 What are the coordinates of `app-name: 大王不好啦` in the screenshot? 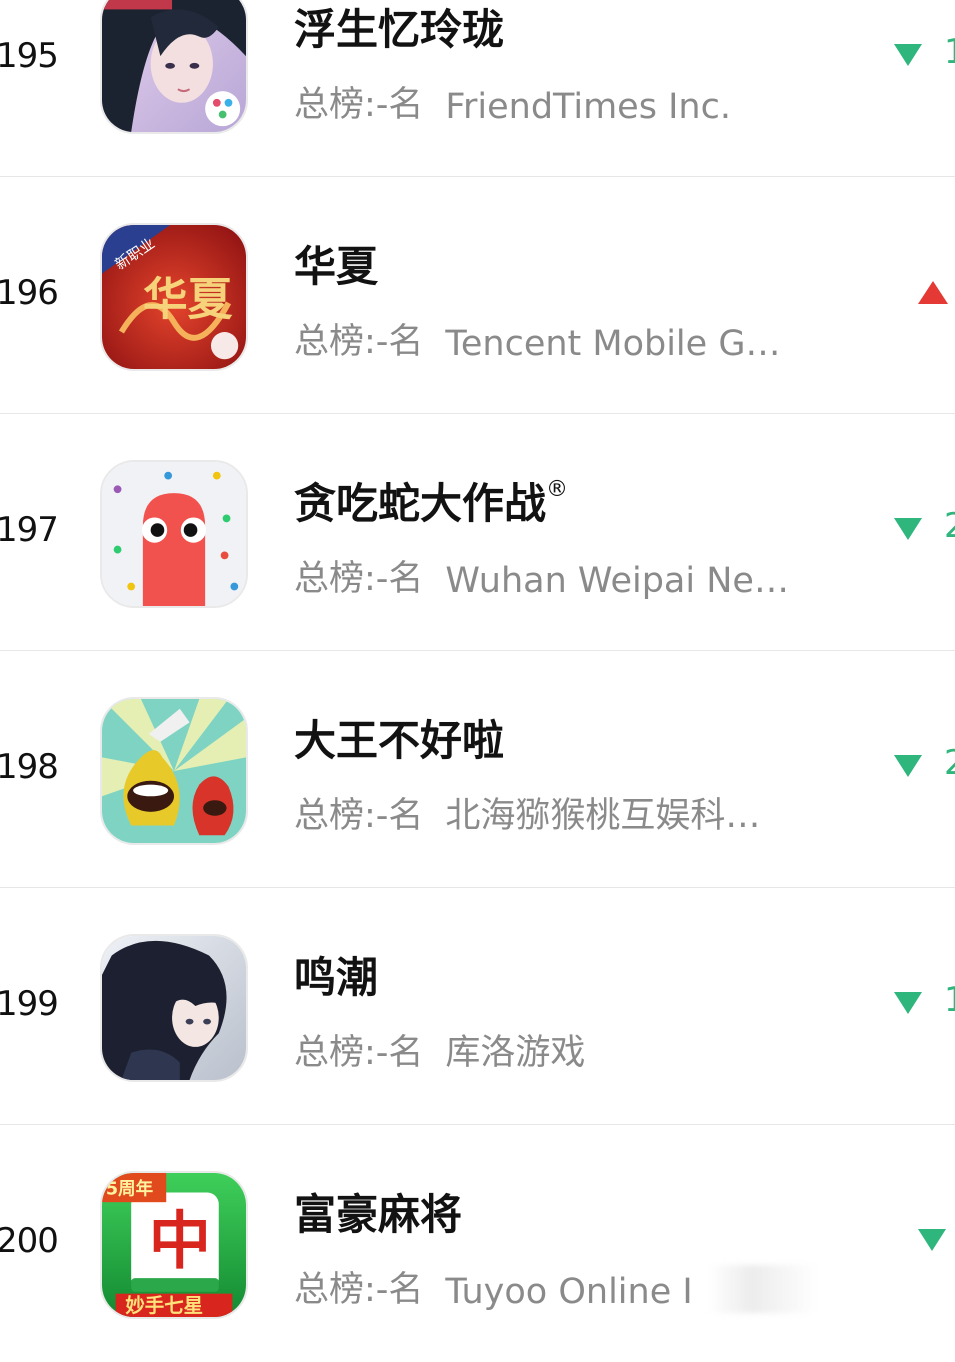 It's located at (399, 740).